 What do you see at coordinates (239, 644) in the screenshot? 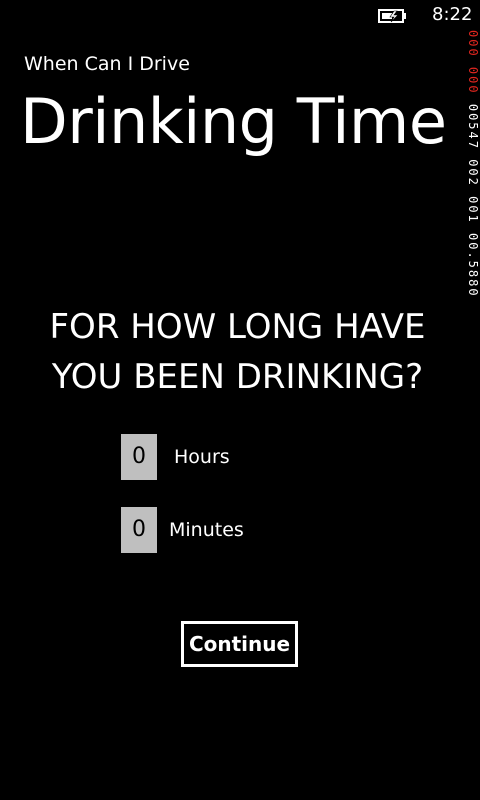
I see `continue-button: Continue` at bounding box center [239, 644].